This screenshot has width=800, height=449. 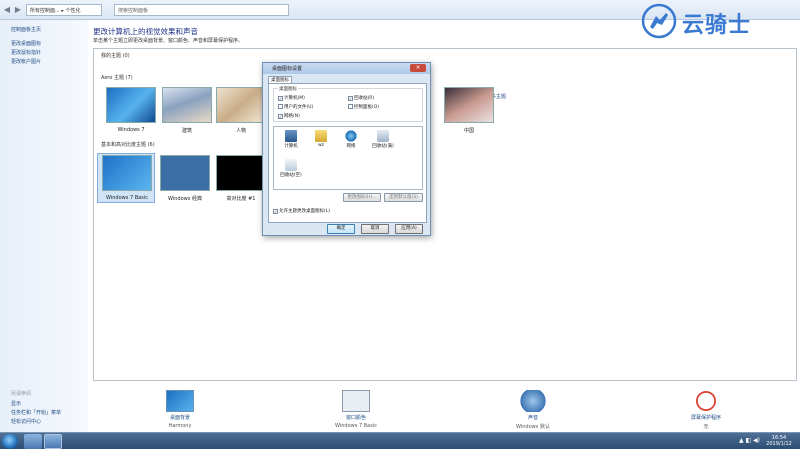 I want to click on computer-checkbox: ✓ 计算机(M), so click(x=291, y=98).